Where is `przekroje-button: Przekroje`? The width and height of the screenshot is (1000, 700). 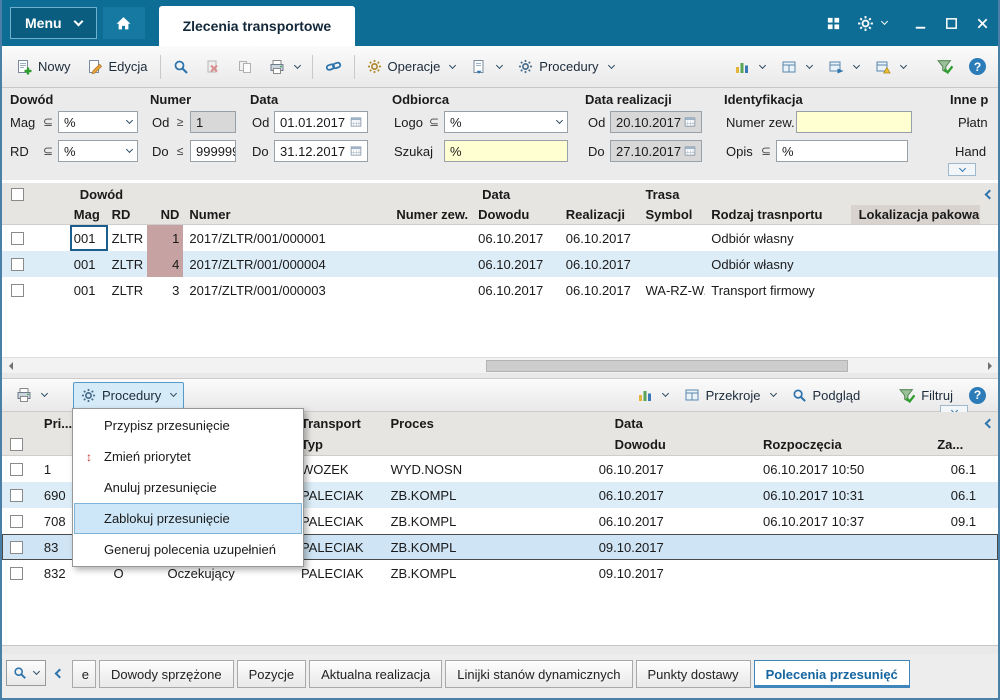 przekroje-button: Przekroje is located at coordinates (730, 395).